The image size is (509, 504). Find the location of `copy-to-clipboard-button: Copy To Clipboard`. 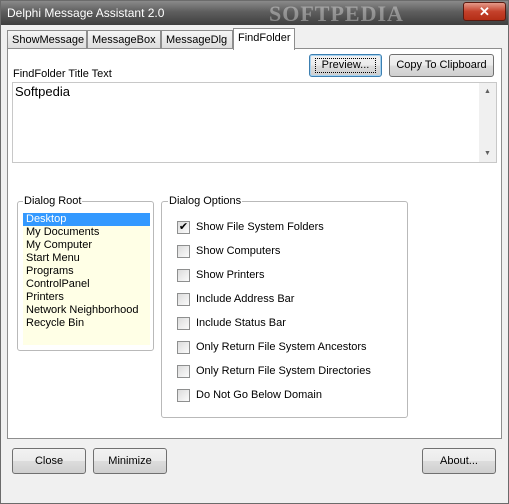

copy-to-clipboard-button: Copy To Clipboard is located at coordinates (441, 65).